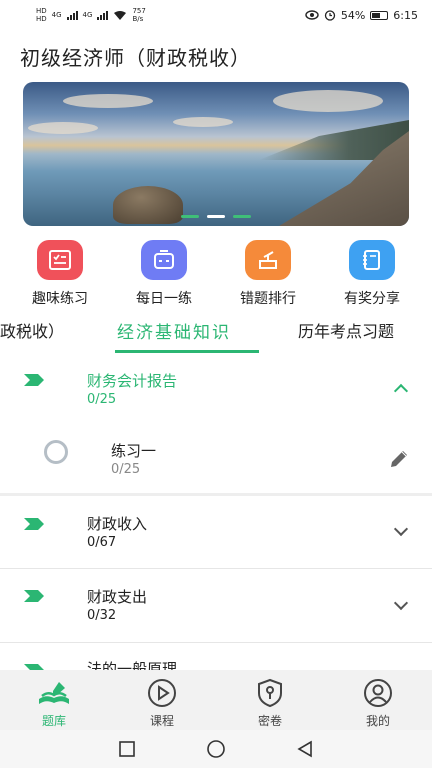 The height and width of the screenshot is (768, 432). I want to click on trophy-icon, so click(268, 260).